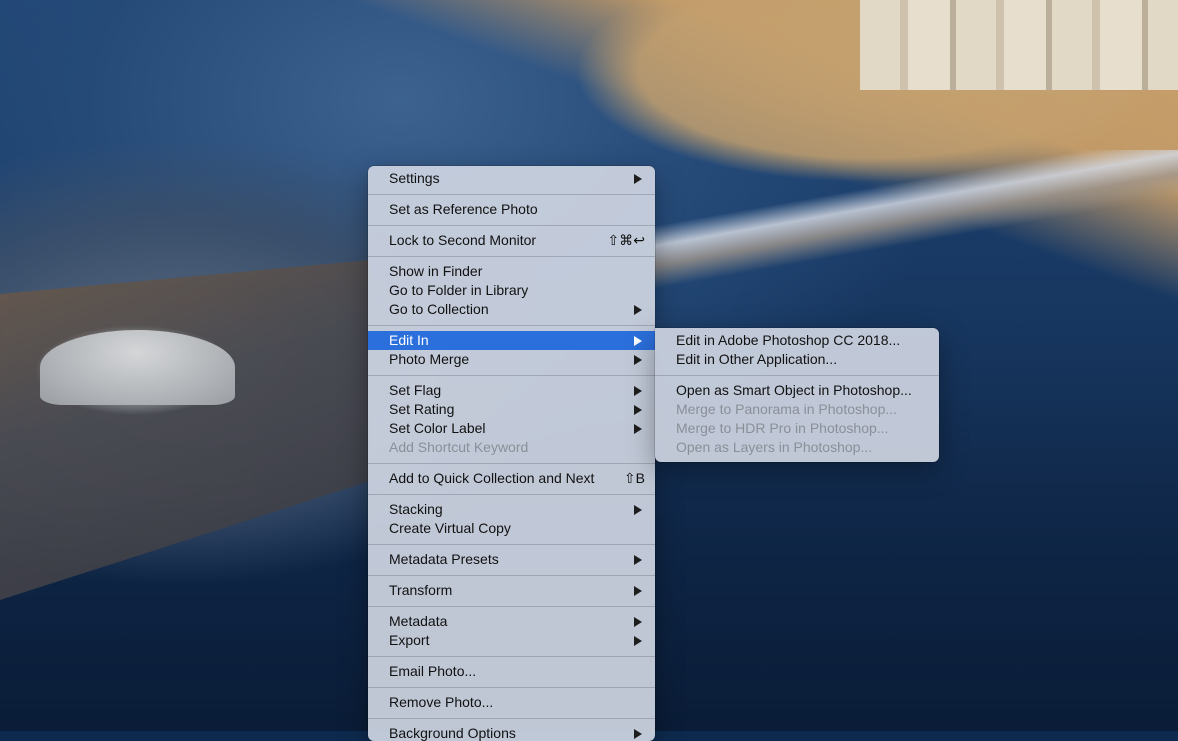 This screenshot has width=1178, height=741. What do you see at coordinates (511, 290) in the screenshot?
I see `menu-item-go-to-folder-in-library: Go to Folder in Library` at bounding box center [511, 290].